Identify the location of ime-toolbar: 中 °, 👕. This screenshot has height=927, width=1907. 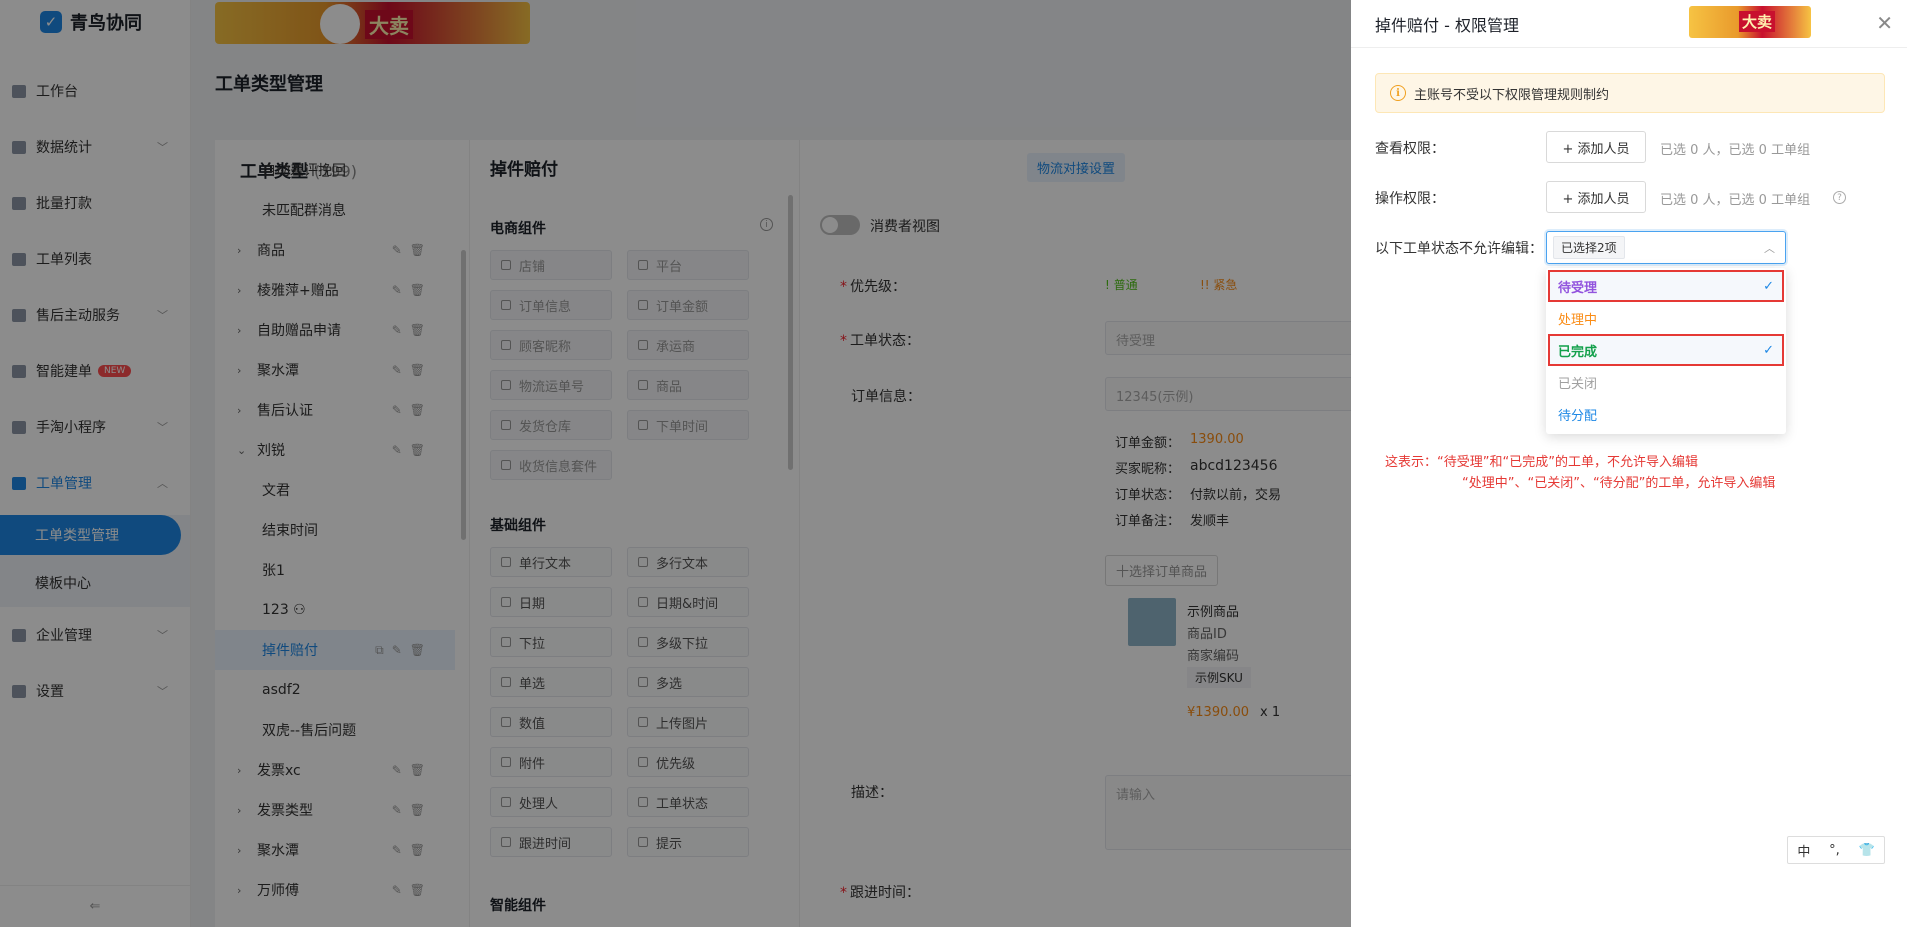
(1836, 850).